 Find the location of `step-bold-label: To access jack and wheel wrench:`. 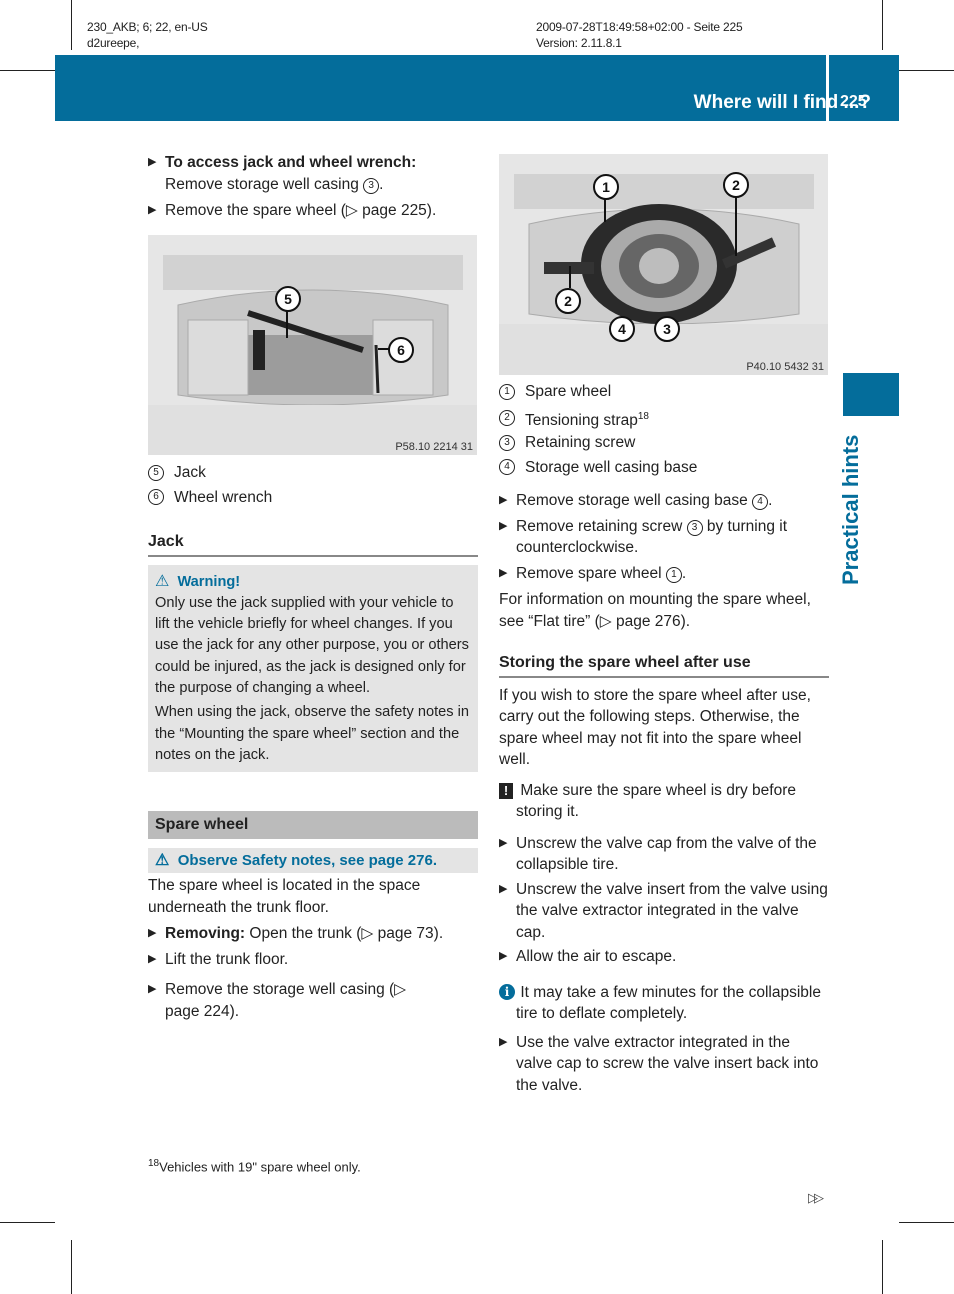

step-bold-label: To access jack and wheel wrench: is located at coordinates (291, 162).